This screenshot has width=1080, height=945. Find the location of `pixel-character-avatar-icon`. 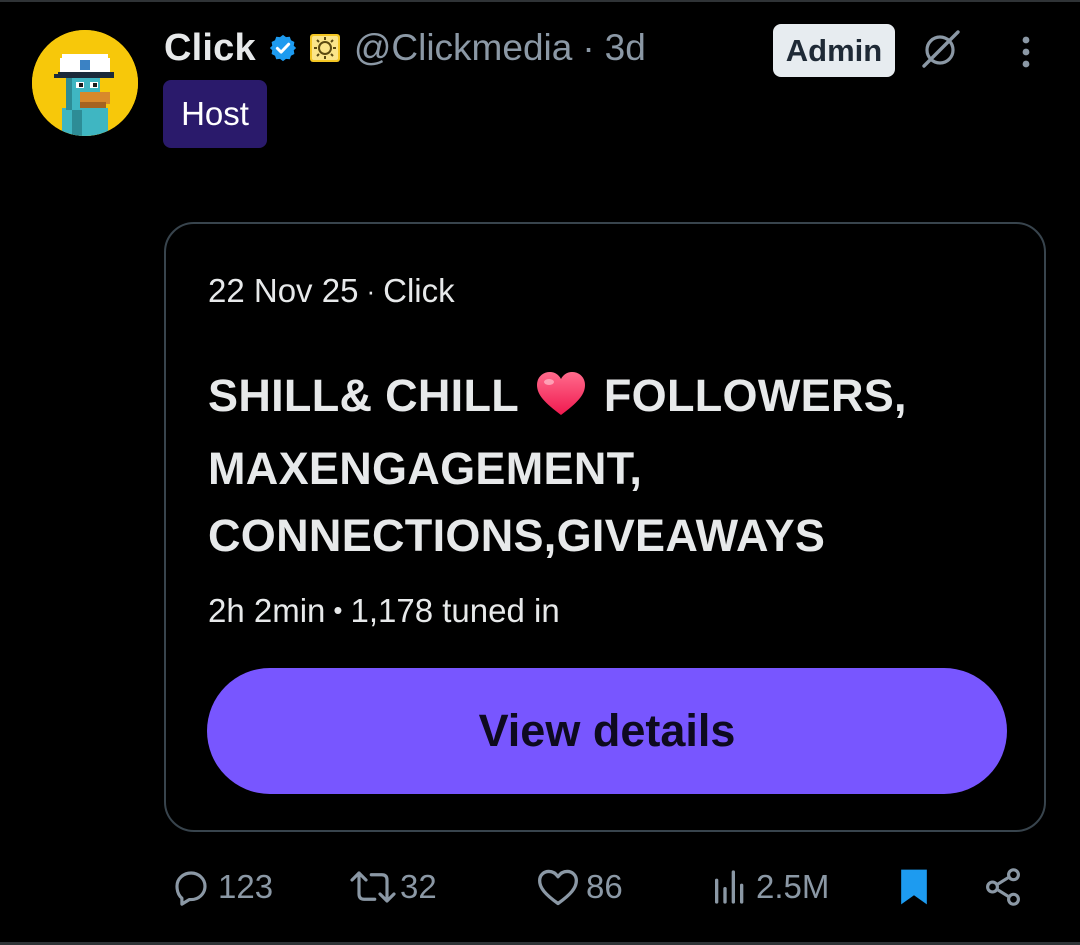

pixel-character-avatar-icon is located at coordinates (85, 83).